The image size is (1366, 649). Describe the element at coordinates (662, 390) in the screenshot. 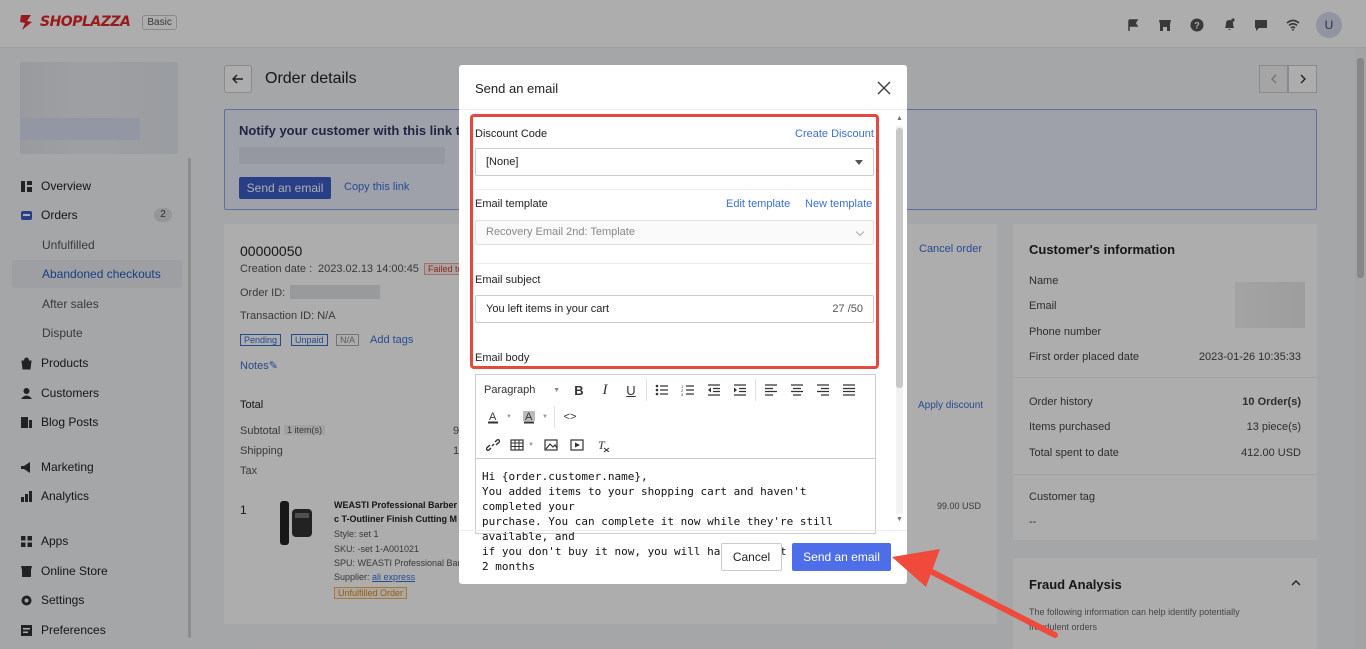

I see `bulleted-list-icon` at that location.